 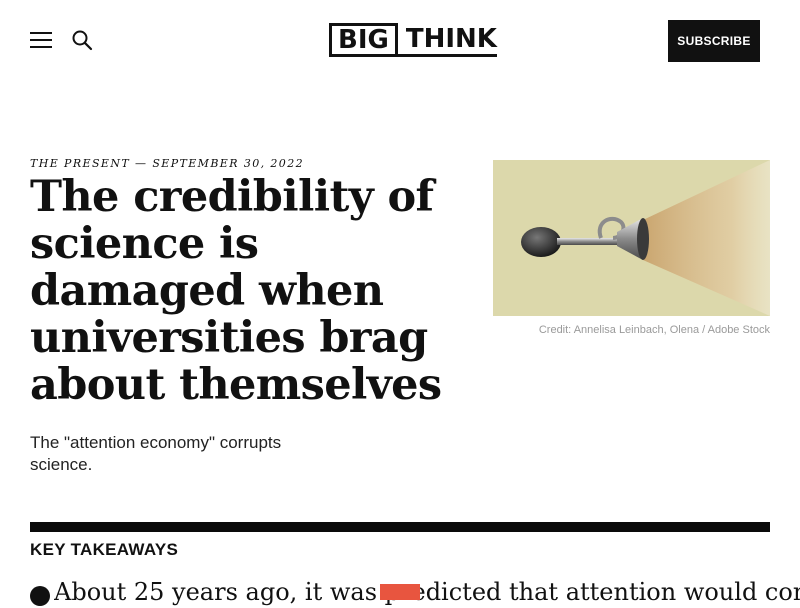 I want to click on bicycle-horn-illustration, so click(x=645, y=238).